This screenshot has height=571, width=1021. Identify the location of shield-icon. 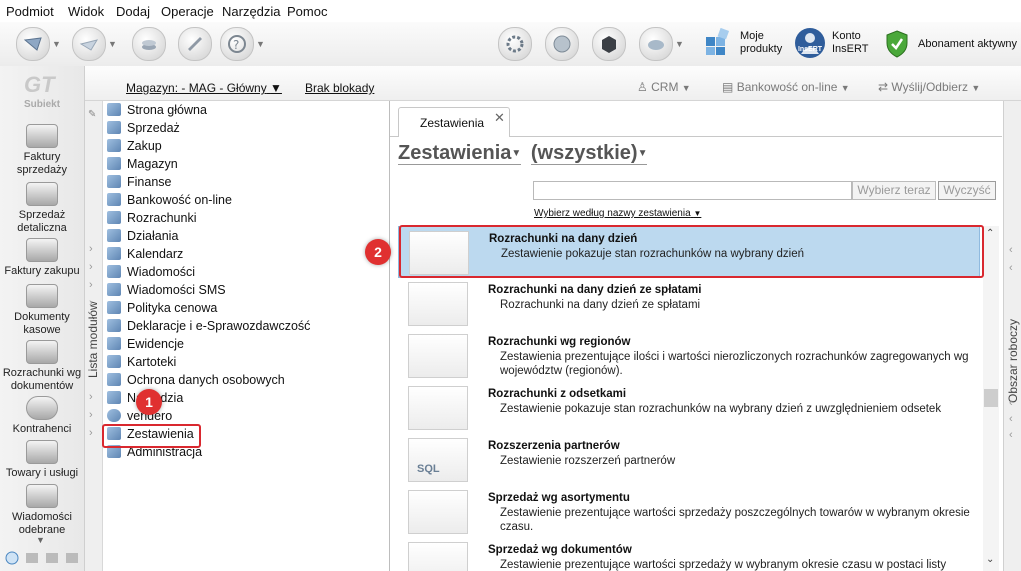
(897, 44).